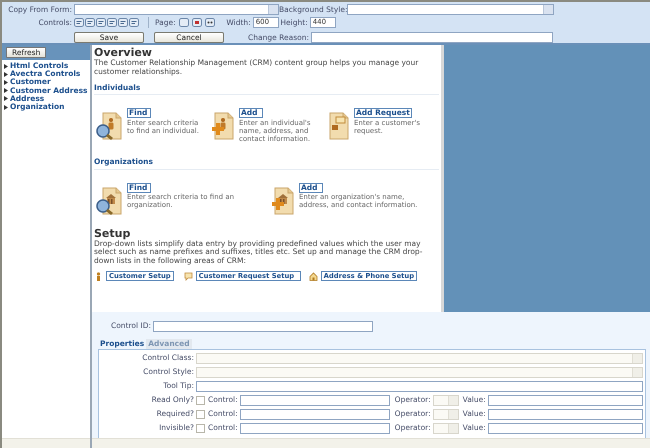 Image resolution: width=650 pixels, height=448 pixels. Describe the element at coordinates (313, 276) in the screenshot. I see `house-icon` at that location.